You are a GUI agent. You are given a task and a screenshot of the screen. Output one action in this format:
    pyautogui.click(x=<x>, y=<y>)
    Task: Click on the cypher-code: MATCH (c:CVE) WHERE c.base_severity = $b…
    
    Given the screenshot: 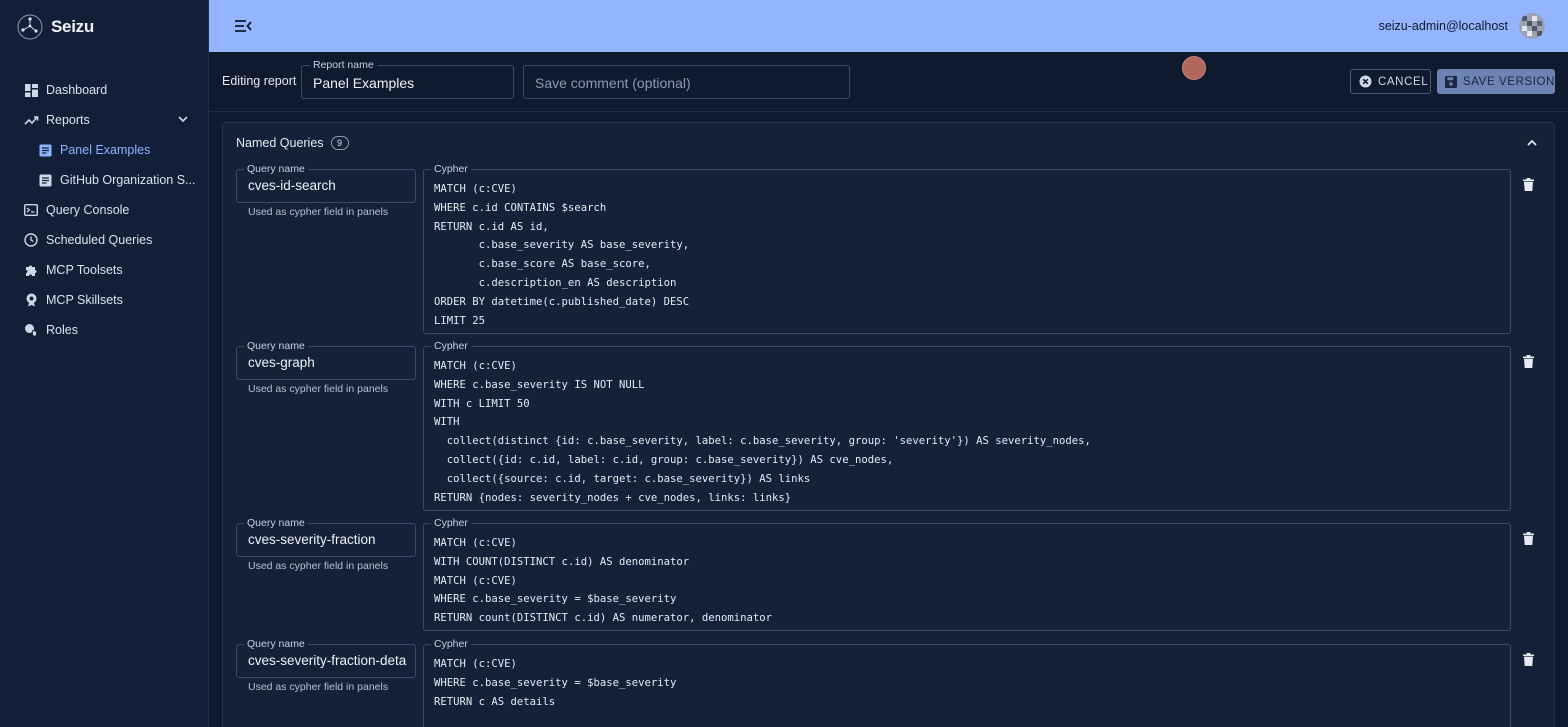 What is the action you would take?
    pyautogui.click(x=555, y=683)
    